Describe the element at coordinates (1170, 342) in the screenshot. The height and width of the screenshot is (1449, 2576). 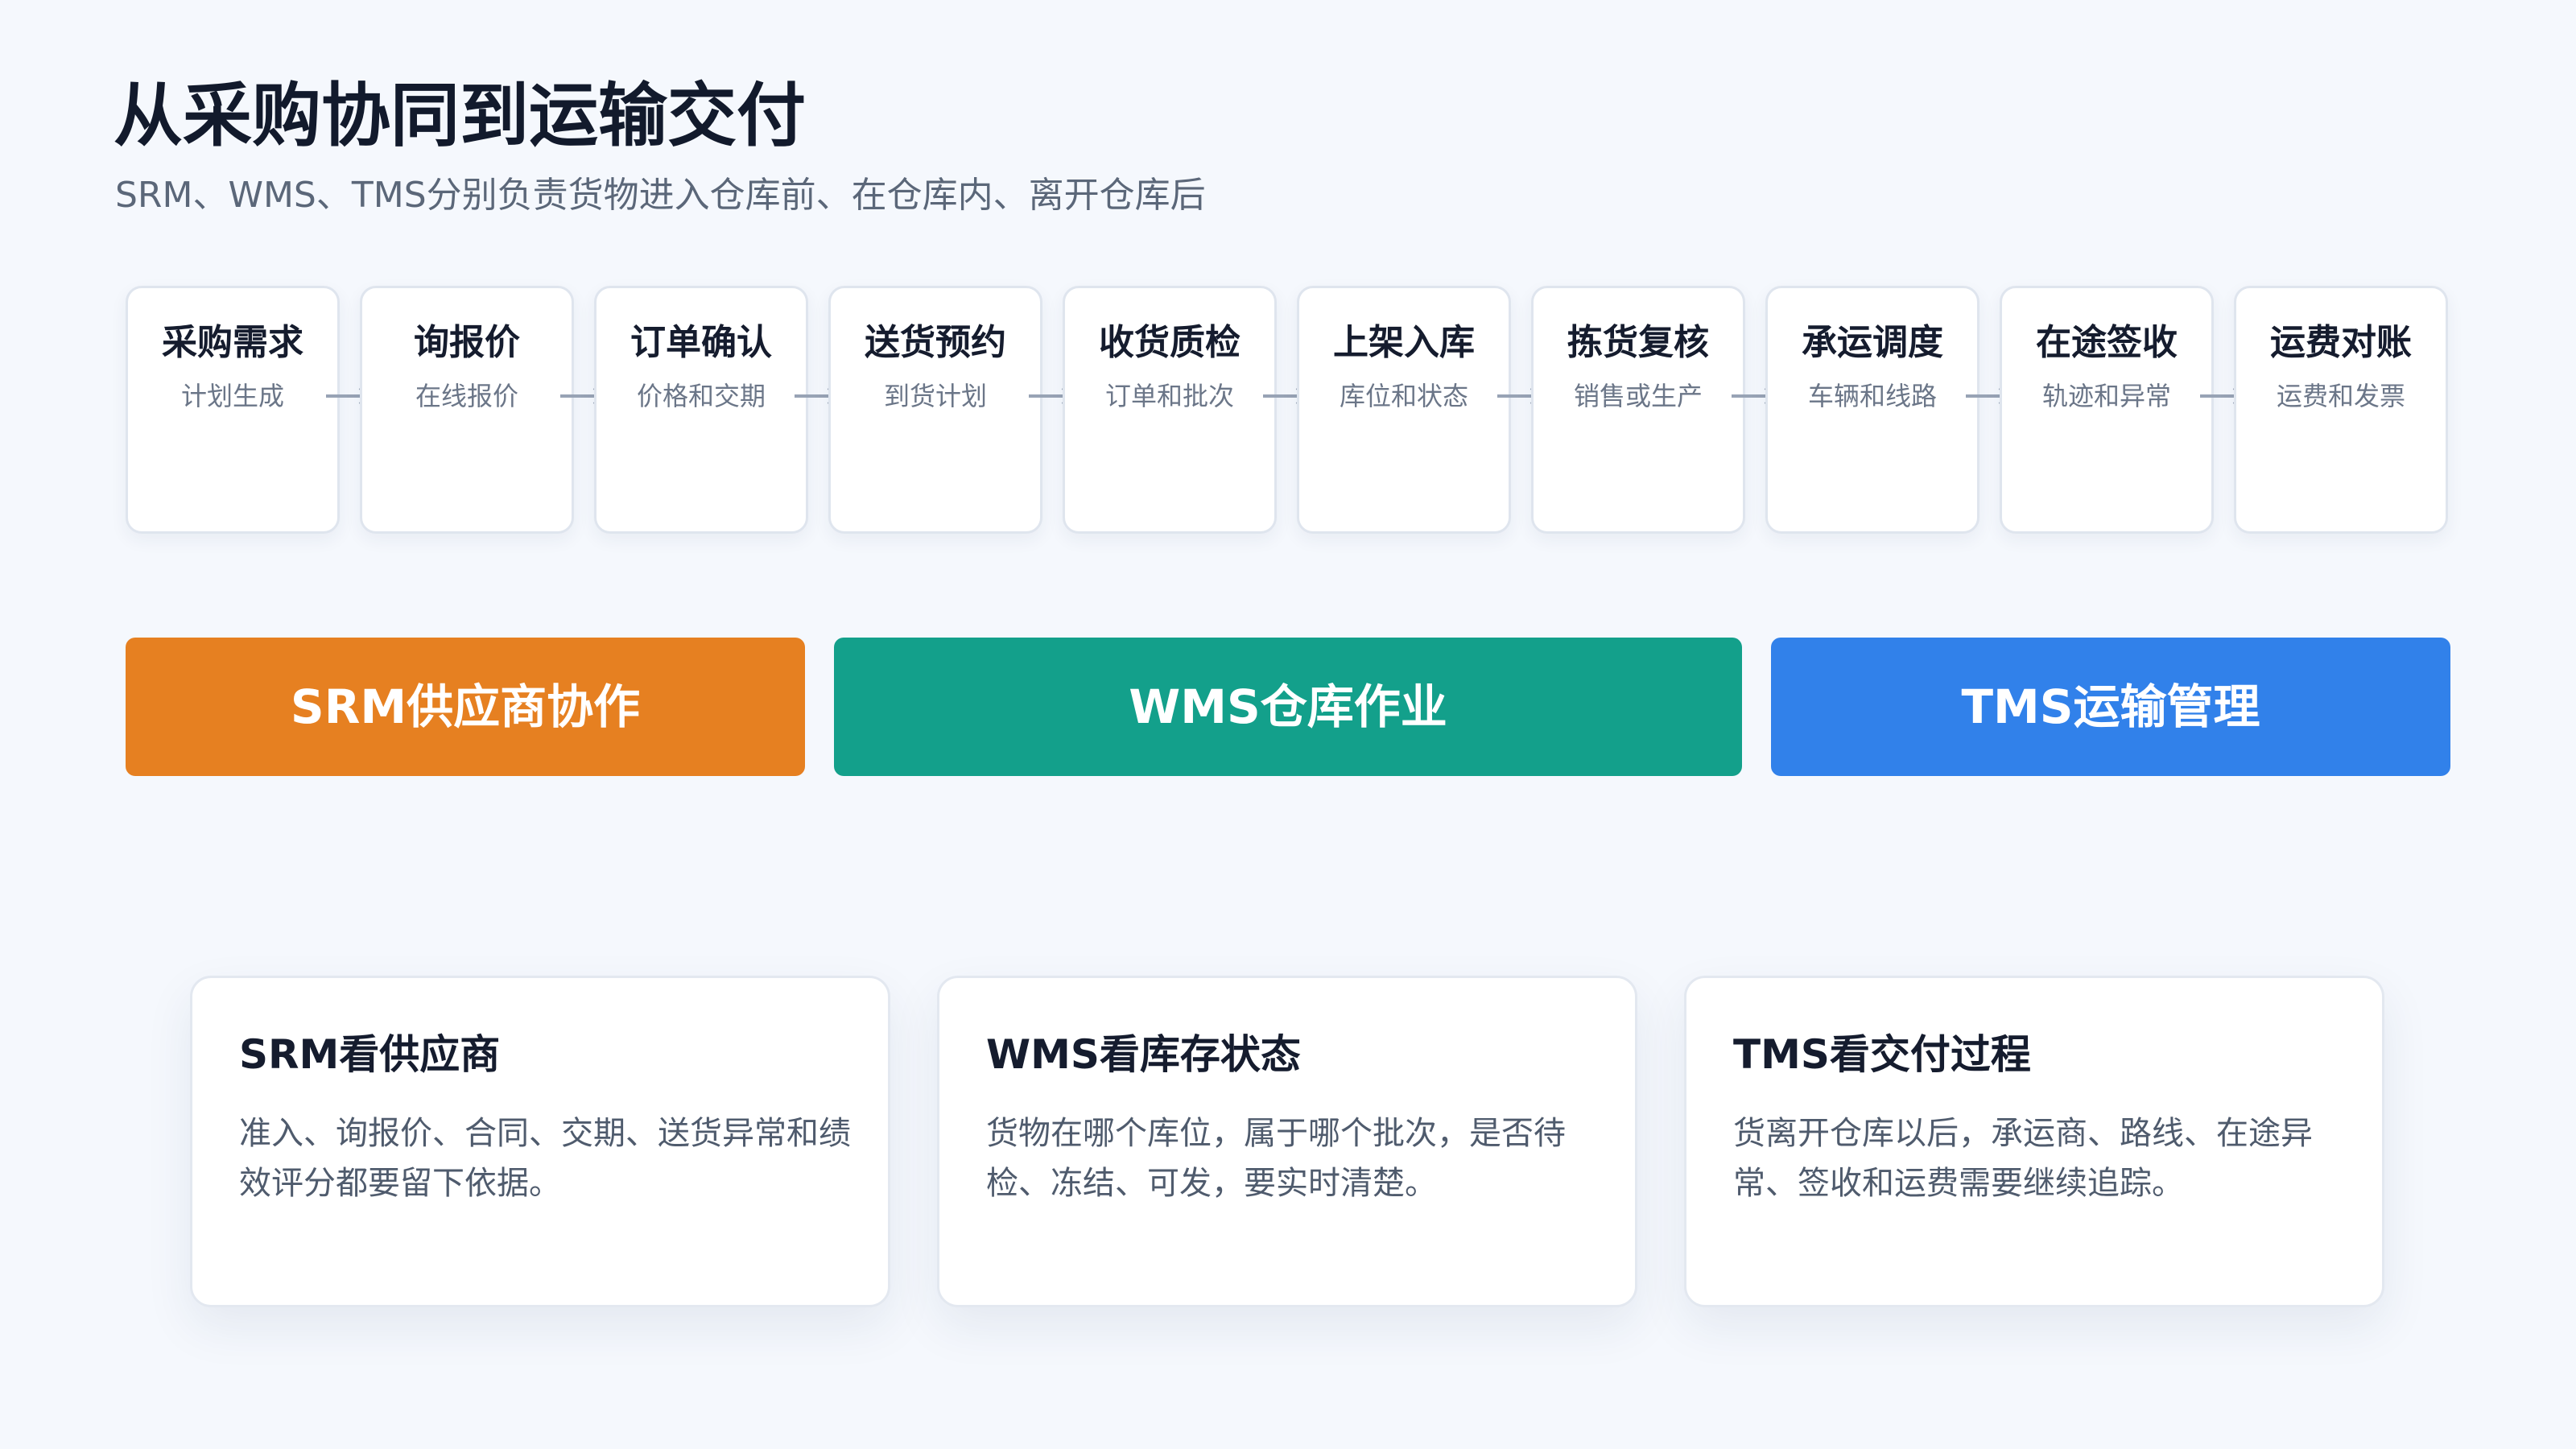
I see `flow-step-title: 收货质检` at that location.